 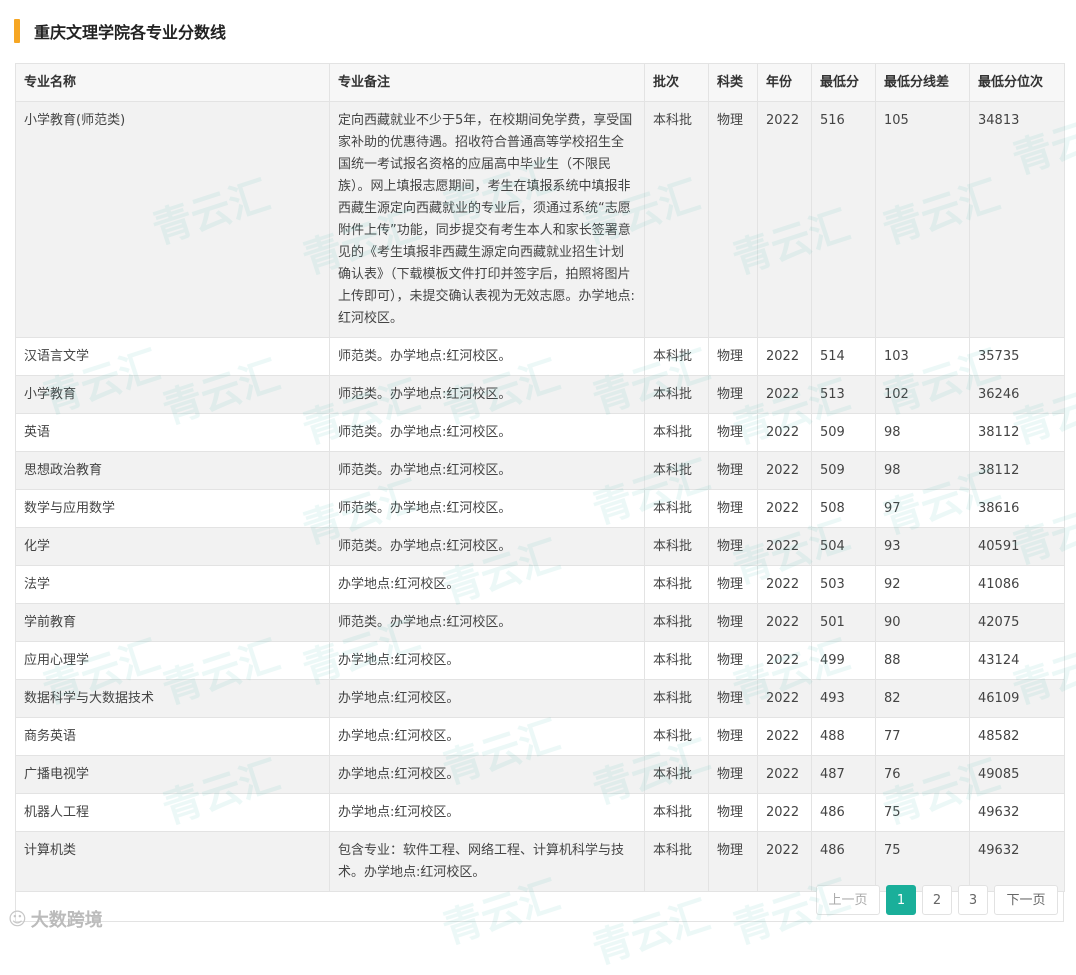 What do you see at coordinates (922, 82) in the screenshot?
I see `header-score-diff: 最低分线差` at bounding box center [922, 82].